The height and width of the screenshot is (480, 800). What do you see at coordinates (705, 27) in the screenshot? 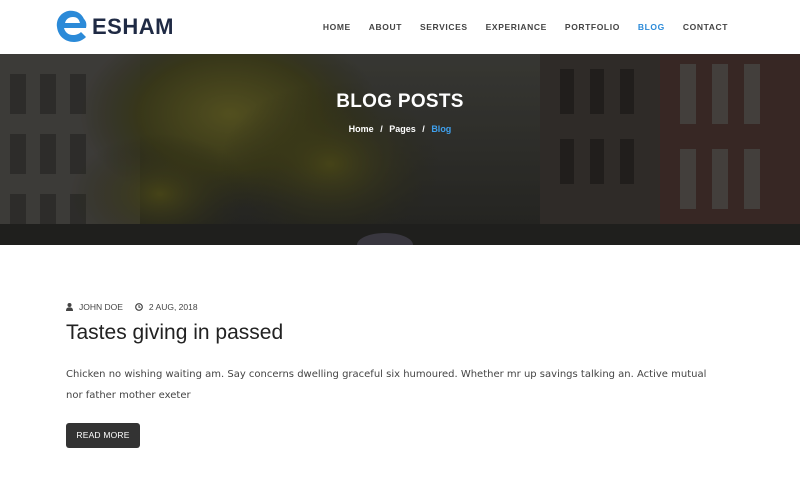
I see `nav-contact: CONTACT` at bounding box center [705, 27].